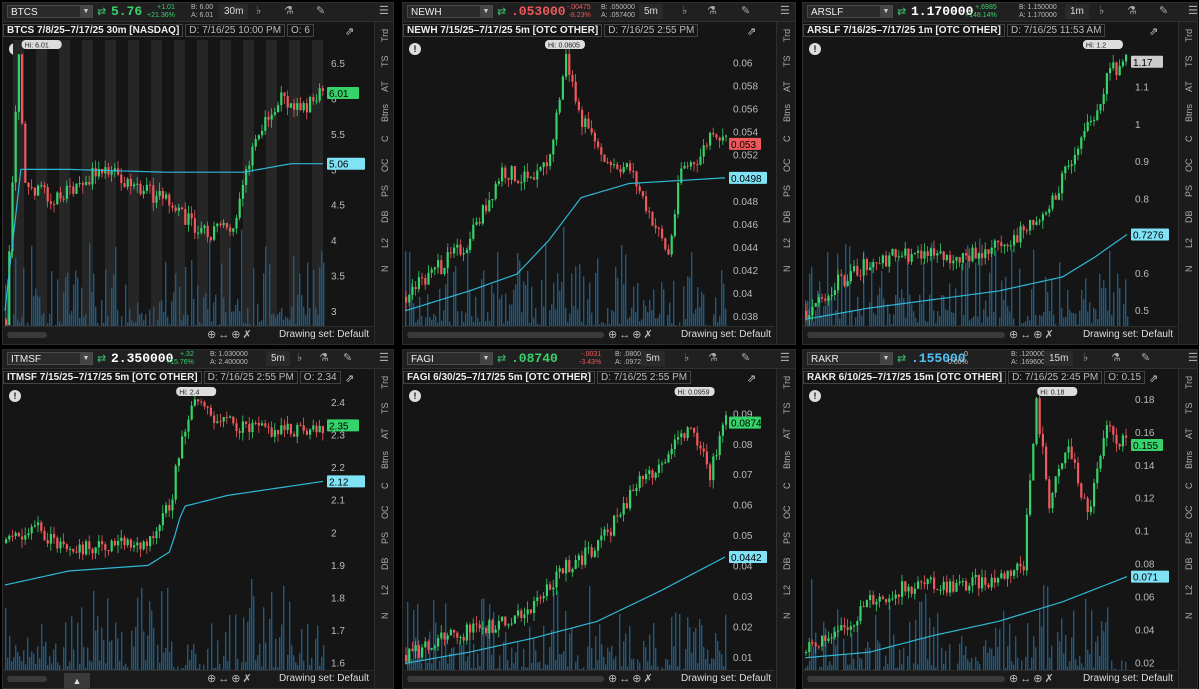 The image size is (1199, 689). Describe the element at coordinates (188, 538) in the screenshot. I see `price-chart: 2.42.32.22.121.91.81.71.62.352.12Hi` at that location.